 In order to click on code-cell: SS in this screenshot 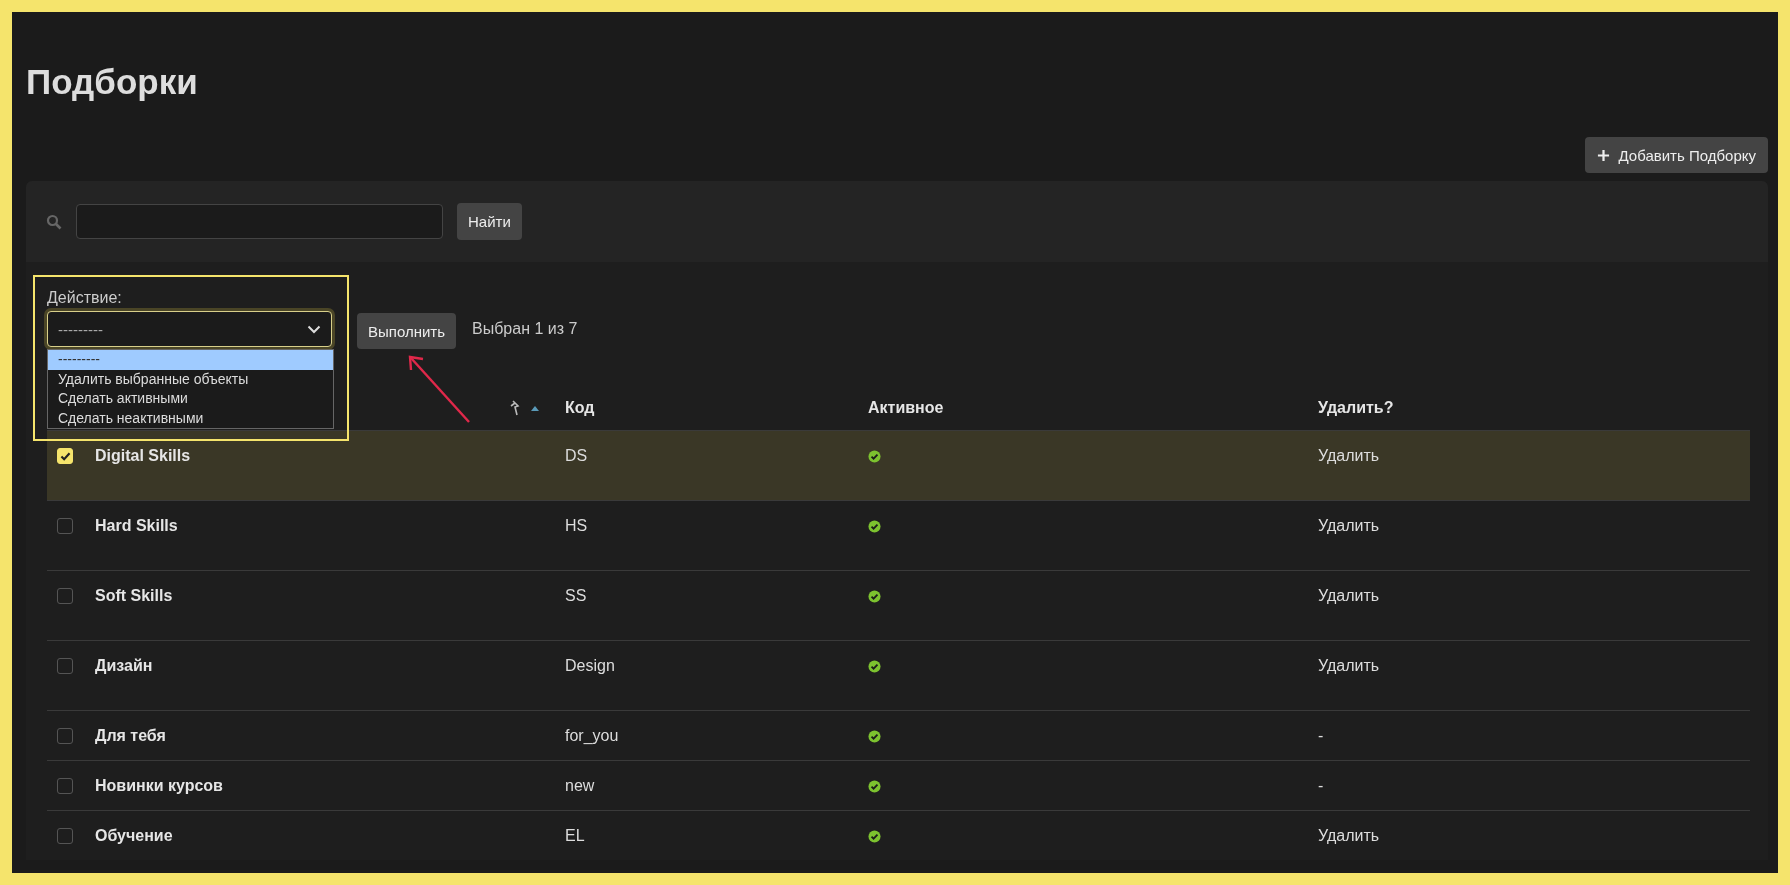, I will do `click(576, 595)`.